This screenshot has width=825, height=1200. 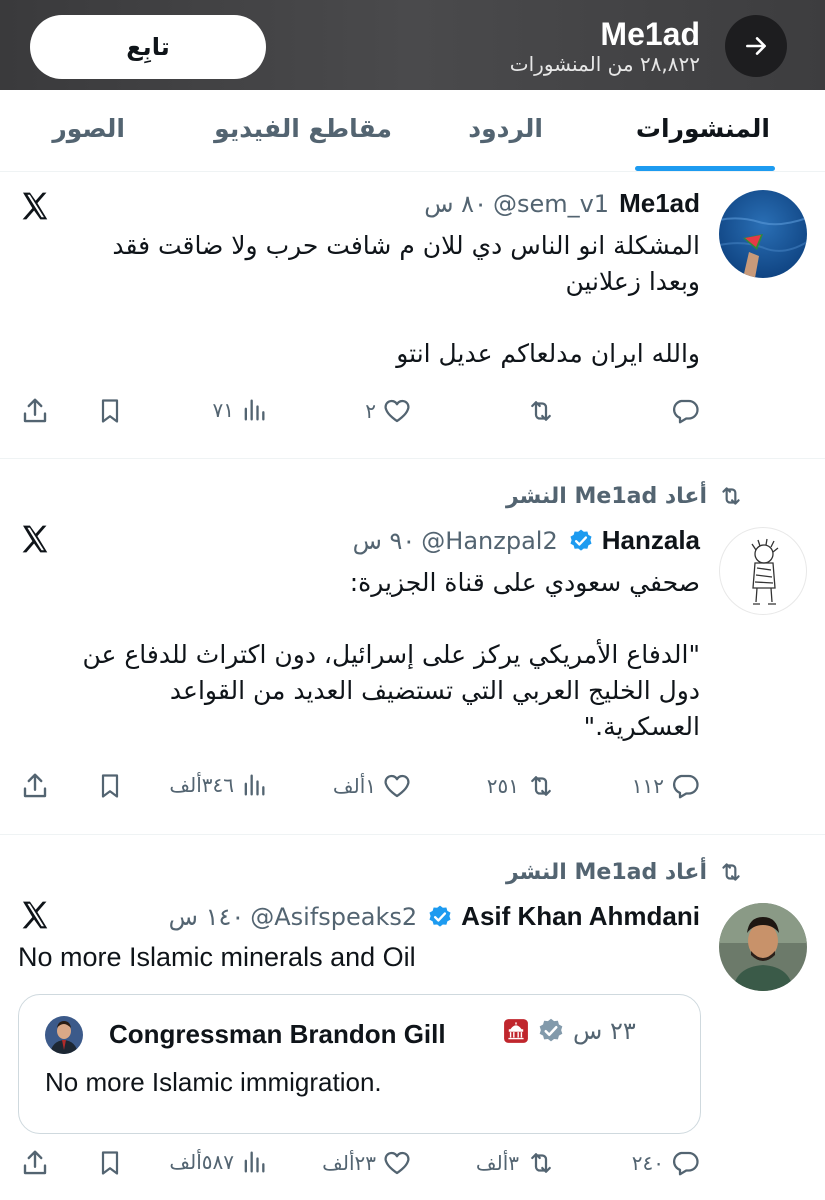 I want to click on follow-button: تابِع, so click(x=148, y=47).